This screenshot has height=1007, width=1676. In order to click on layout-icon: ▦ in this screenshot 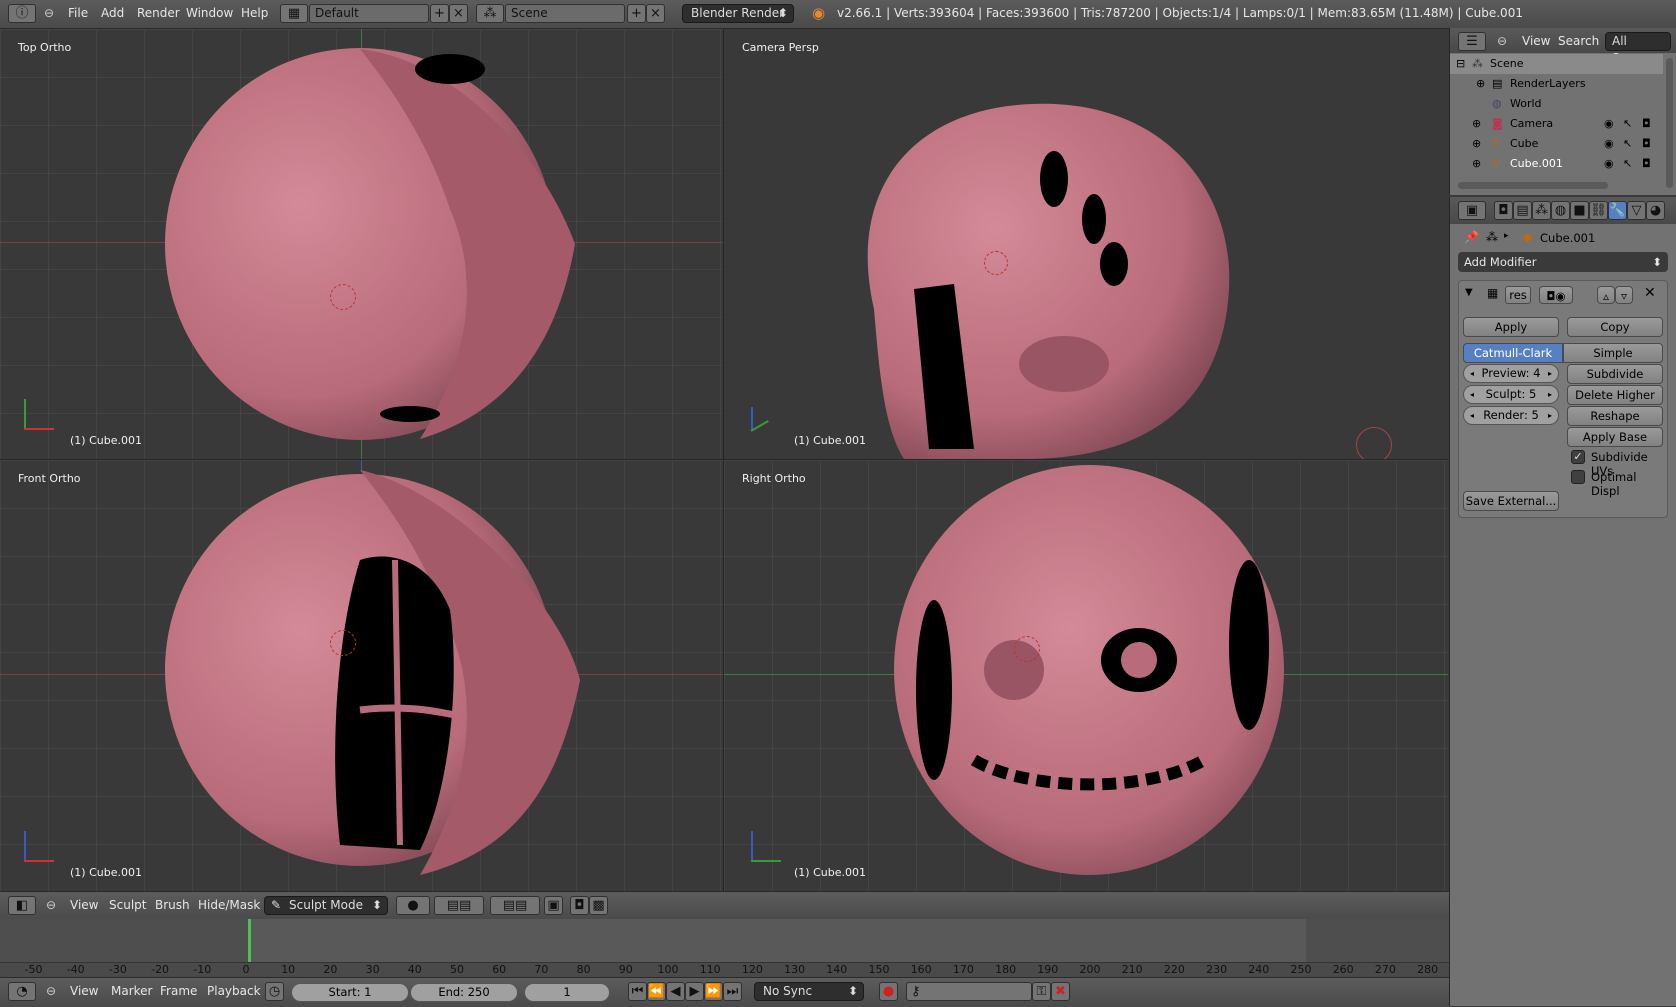, I will do `click(294, 13)`.